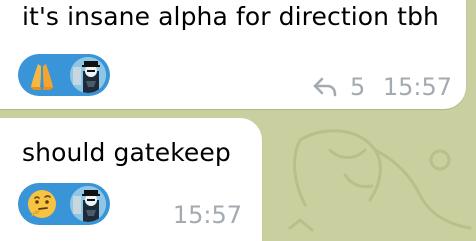 Image resolution: width=476 pixels, height=241 pixels. I want to click on praying-hands-icon, so click(42, 75).